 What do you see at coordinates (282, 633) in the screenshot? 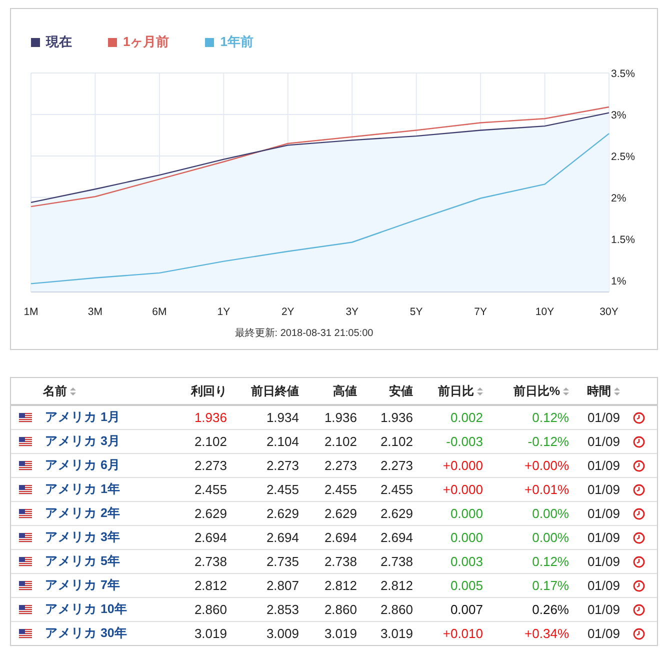
I see `table-cell-text: 3.009` at bounding box center [282, 633].